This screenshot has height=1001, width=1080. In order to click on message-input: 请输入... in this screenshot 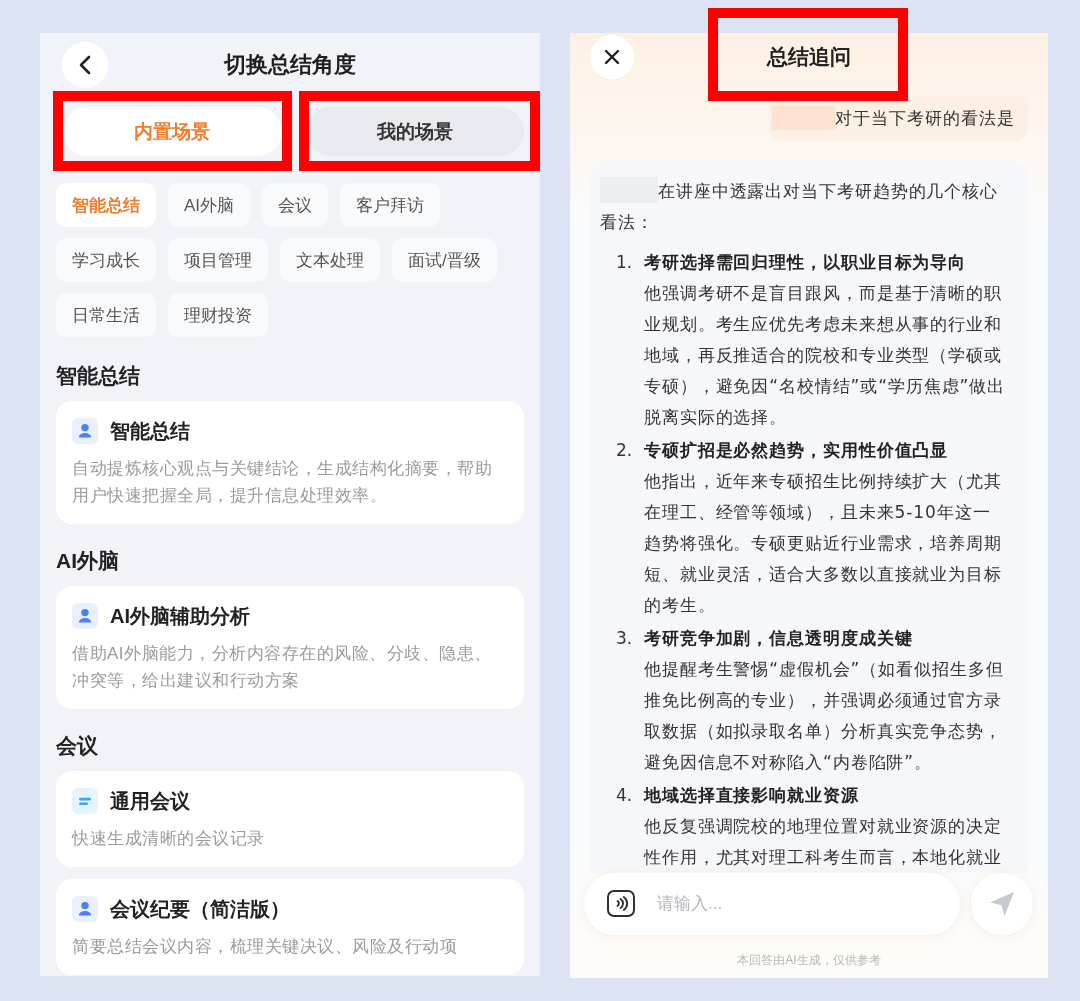, I will do `click(772, 904)`.